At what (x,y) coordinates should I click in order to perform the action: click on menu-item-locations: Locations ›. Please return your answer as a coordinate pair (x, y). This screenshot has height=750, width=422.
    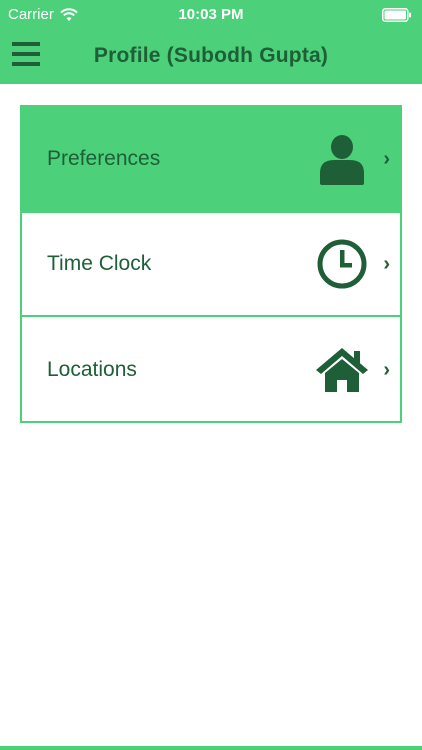
    Looking at the image, I should click on (211, 370).